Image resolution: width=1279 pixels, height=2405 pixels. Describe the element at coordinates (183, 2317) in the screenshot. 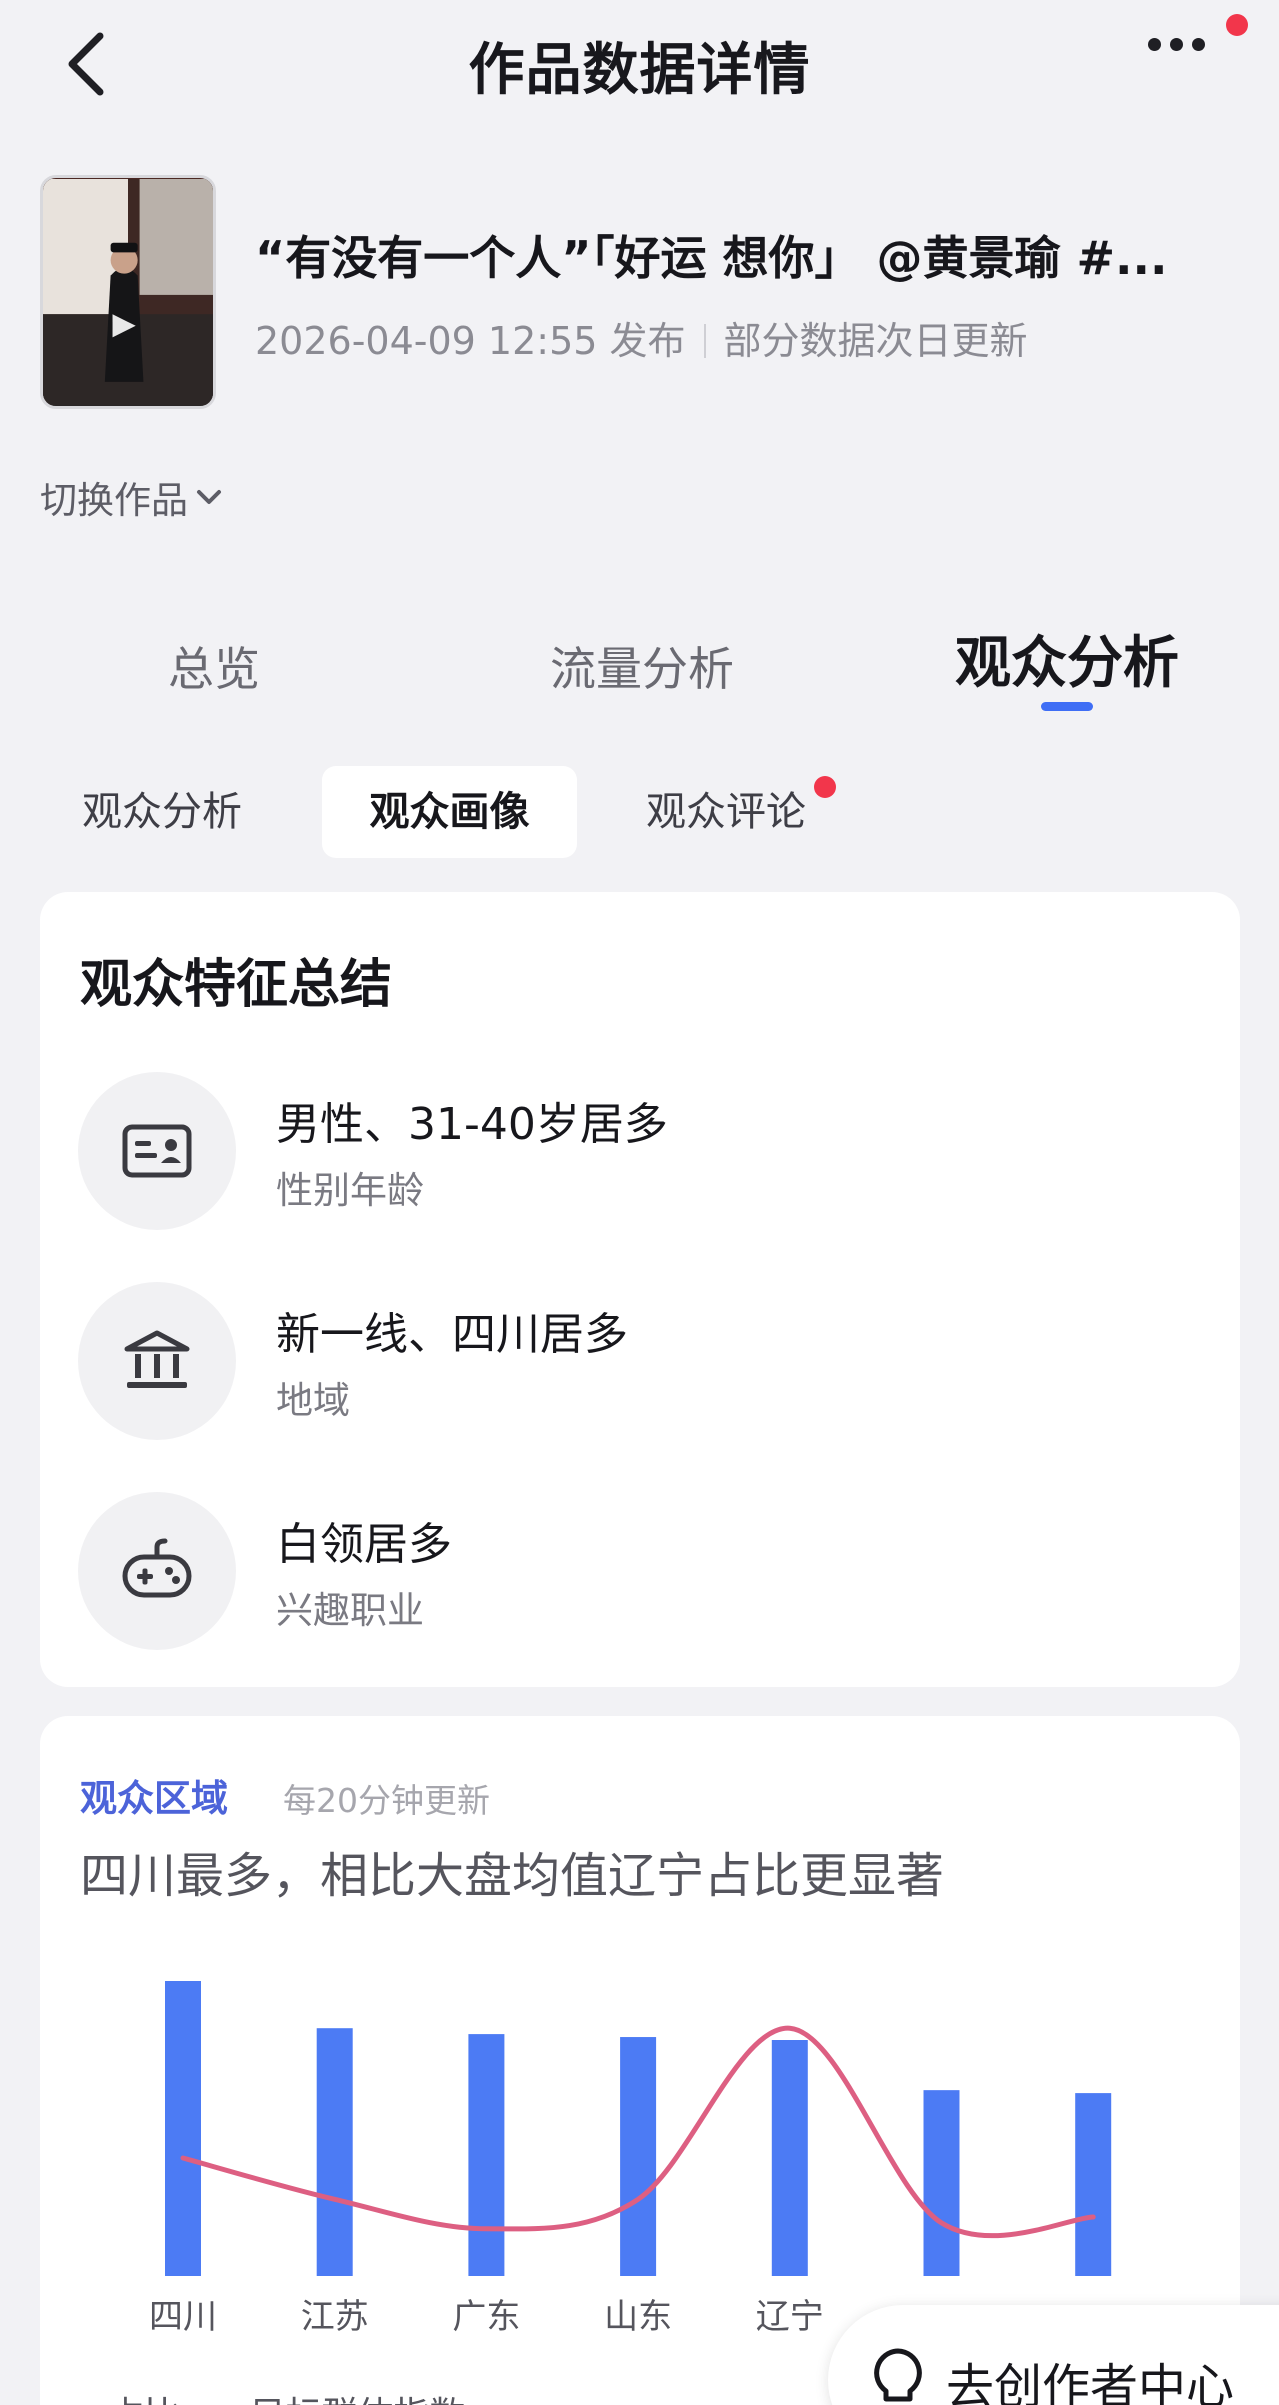

I see `x-tick-label: 四川` at that location.